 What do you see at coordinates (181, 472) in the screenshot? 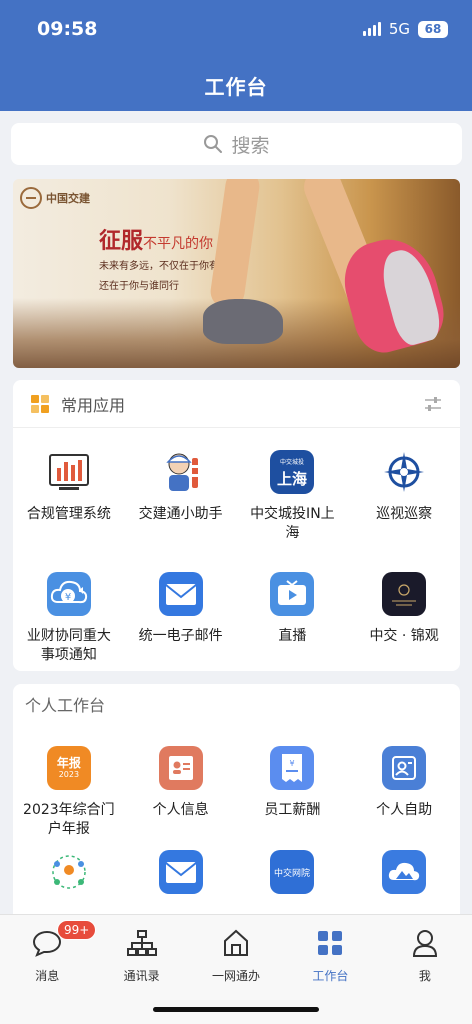
I see `worker-mascot-icon` at bounding box center [181, 472].